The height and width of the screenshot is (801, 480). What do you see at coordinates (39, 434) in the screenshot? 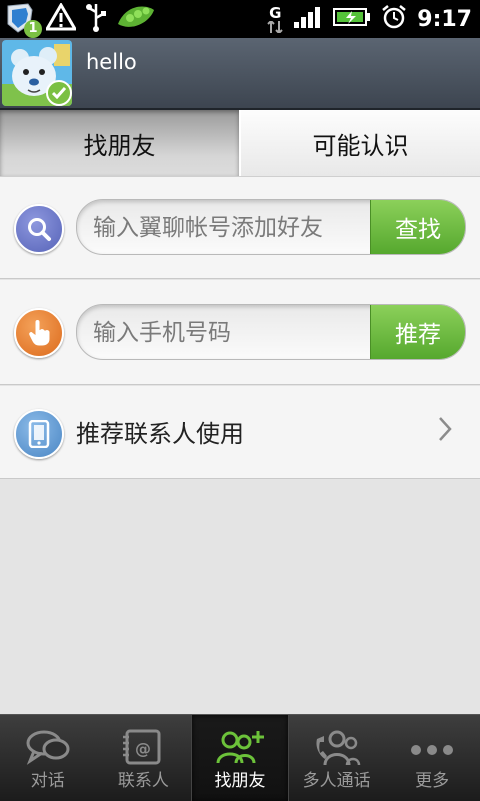
I see `phone-device-icon` at bounding box center [39, 434].